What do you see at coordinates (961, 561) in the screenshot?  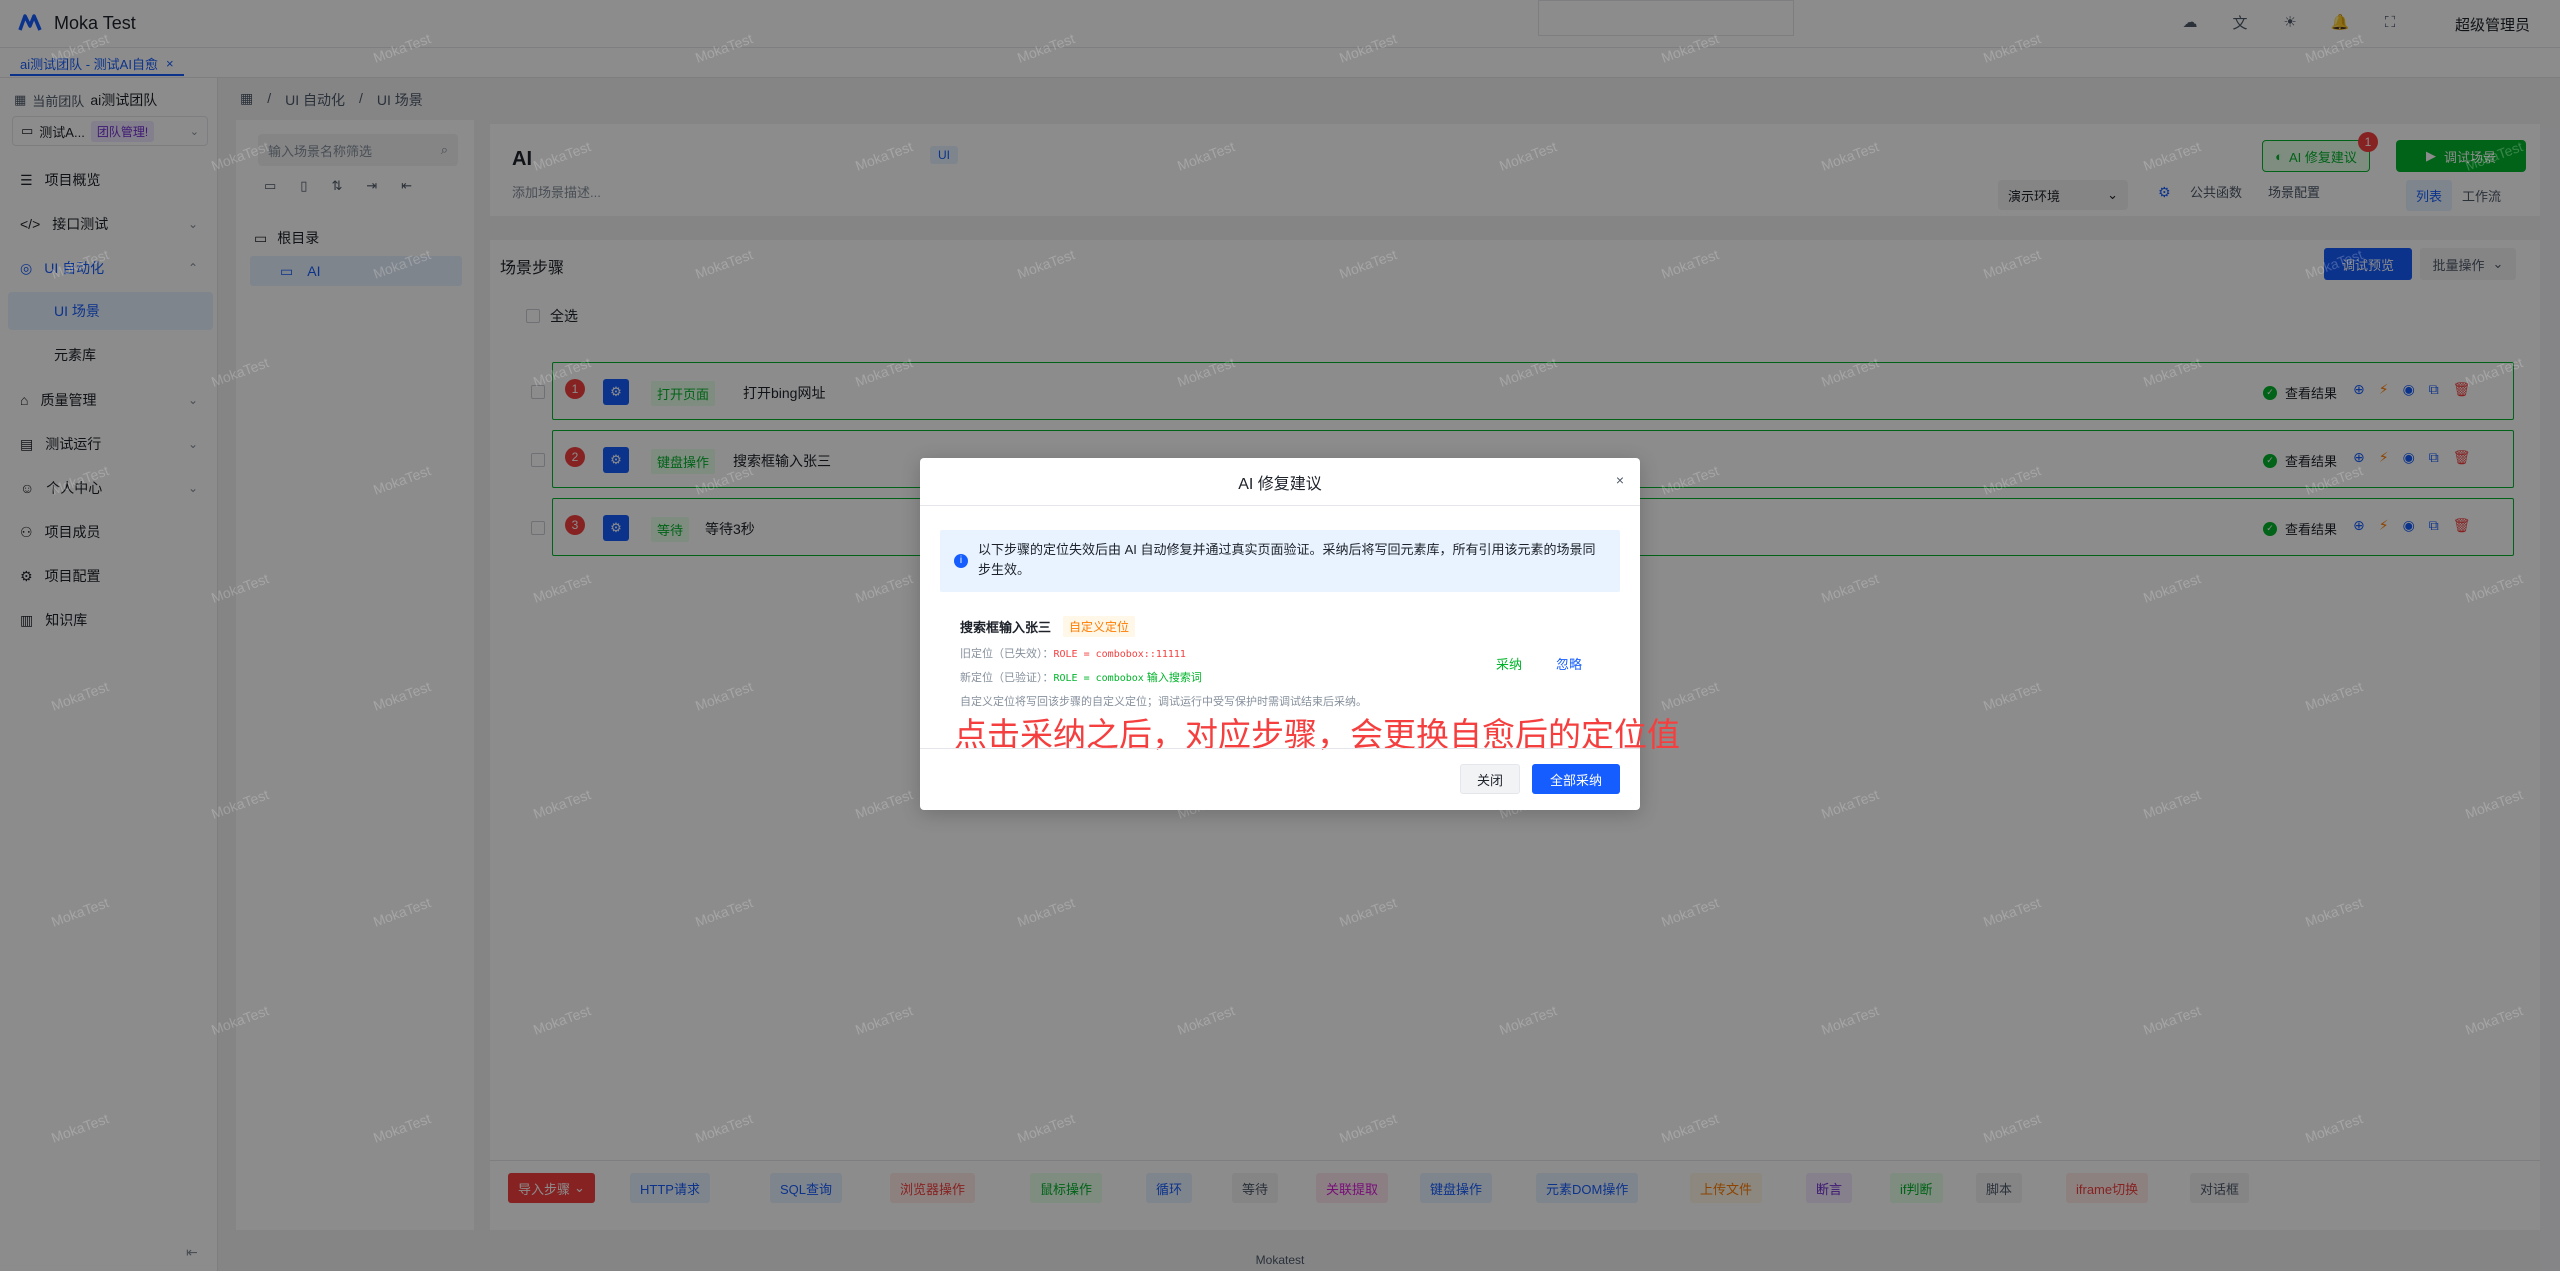 I see `info-icon: i` at bounding box center [961, 561].